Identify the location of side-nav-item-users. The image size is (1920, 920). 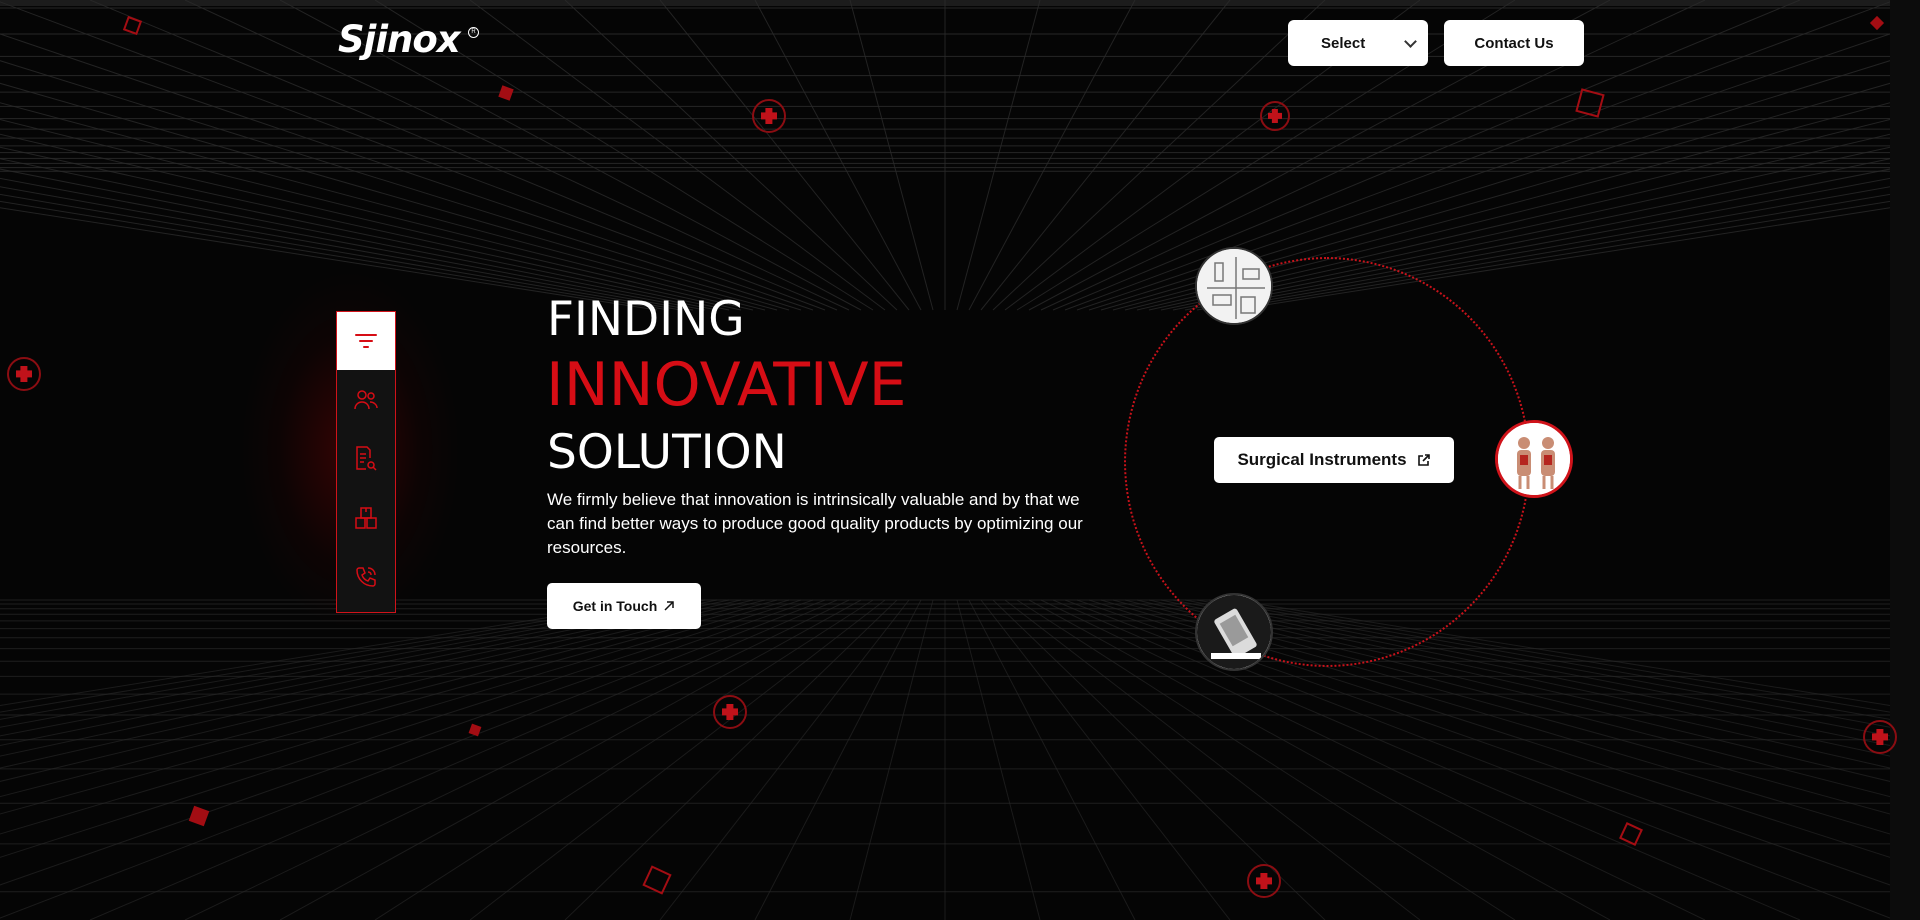
(366, 400).